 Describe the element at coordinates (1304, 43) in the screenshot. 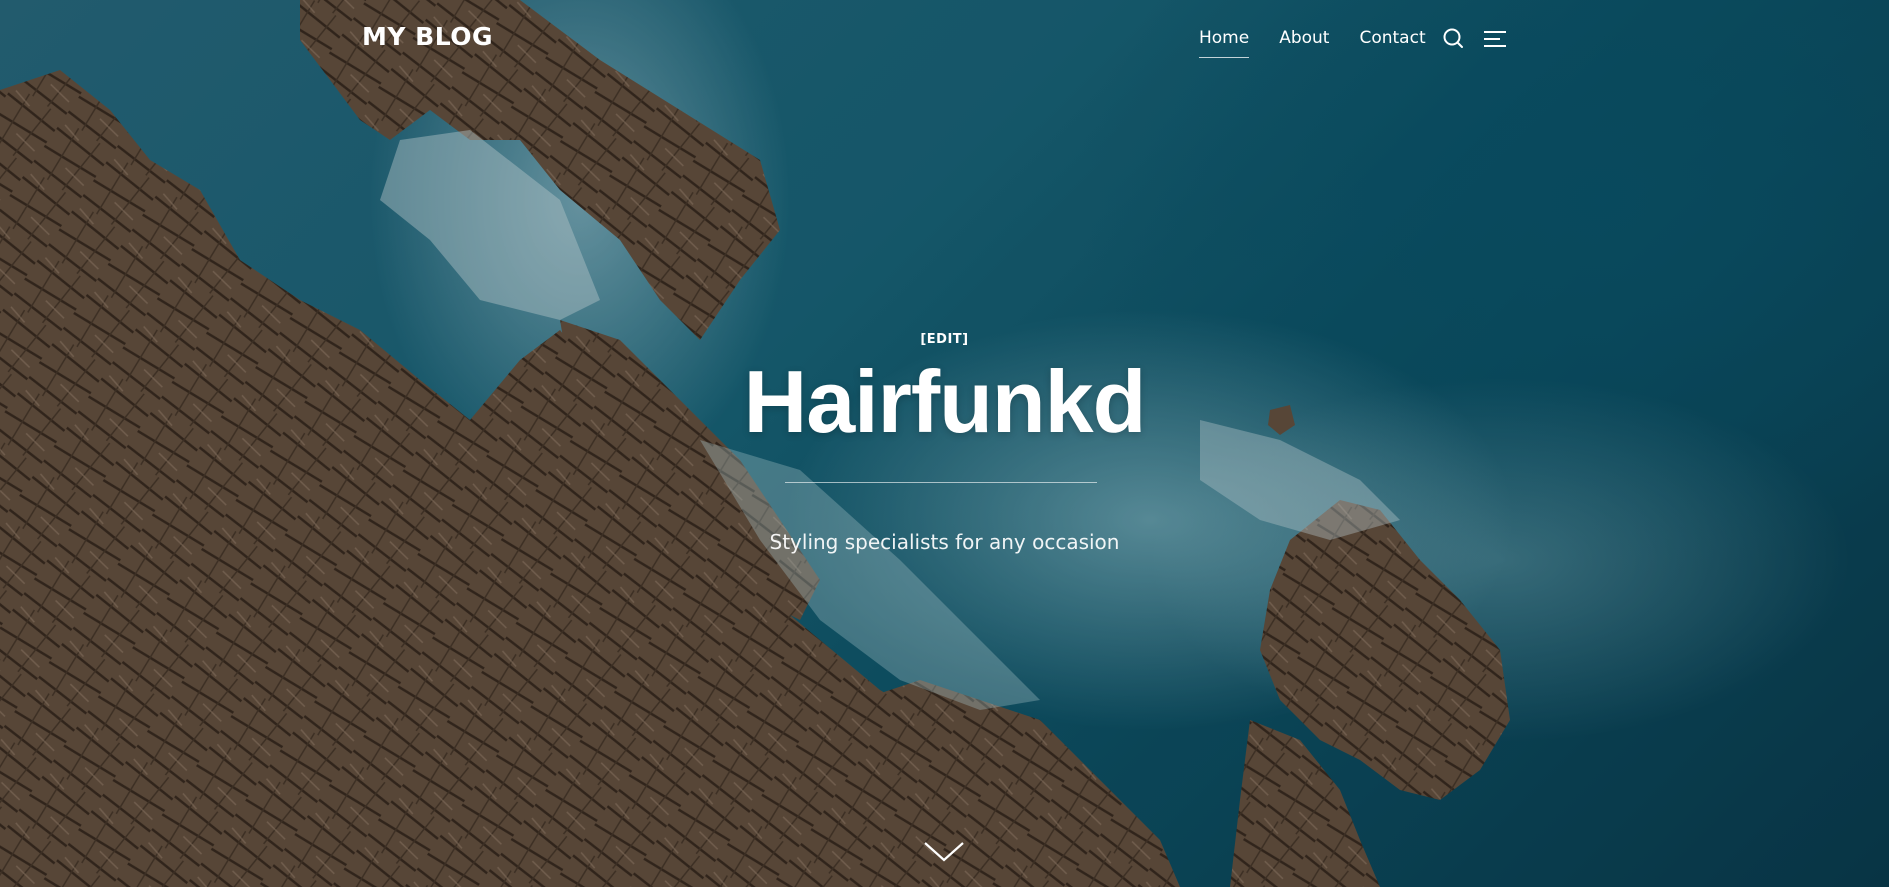

I see `nav-item-about: About` at that location.